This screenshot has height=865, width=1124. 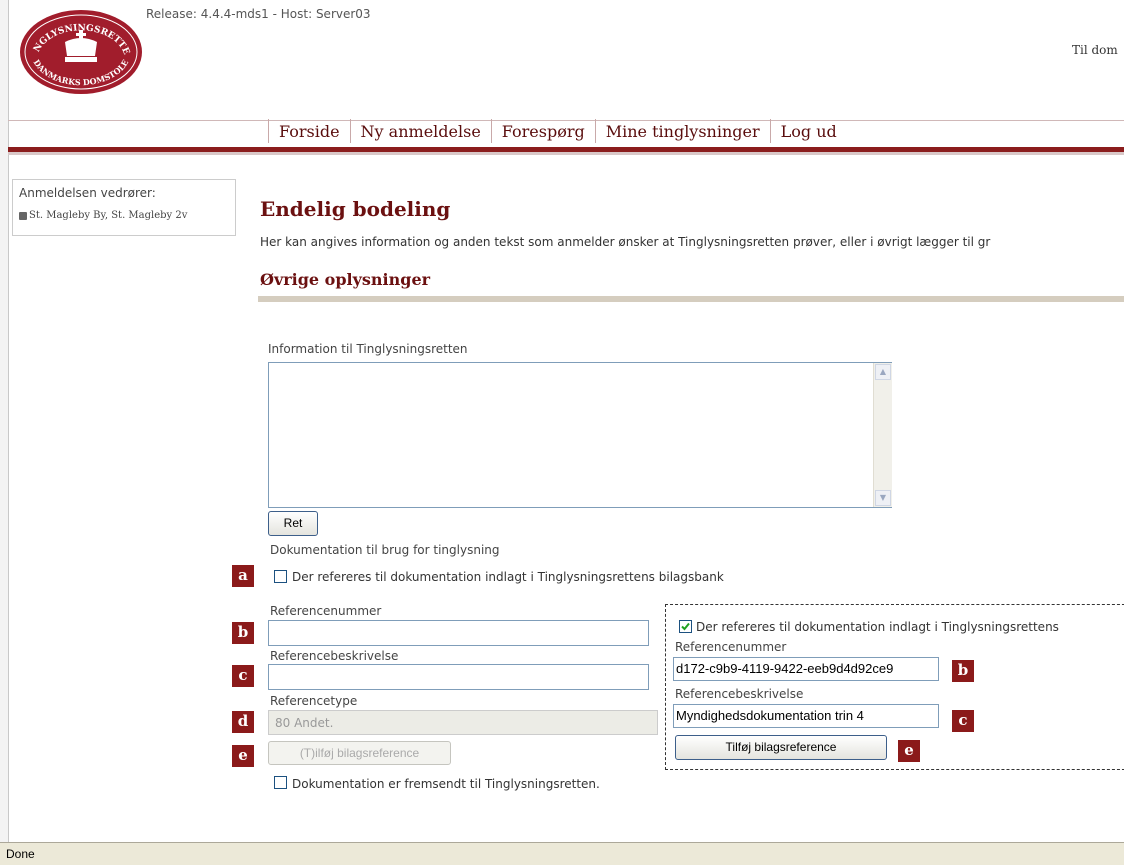 I want to click on callout-ref-number-input: d172-c9b9-4119-9422-eeb9d4d92ce9, so click(x=806, y=669).